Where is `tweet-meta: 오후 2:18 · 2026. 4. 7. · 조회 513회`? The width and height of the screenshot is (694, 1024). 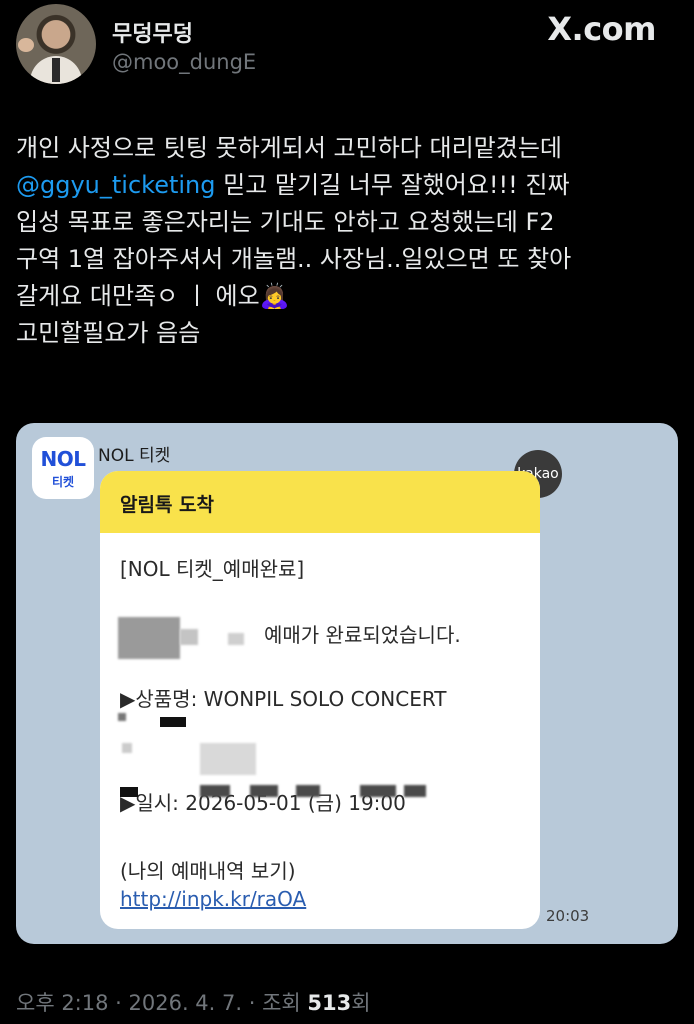
tweet-meta: 오후 2:18 · 2026. 4. 7. · 조회 513회 is located at coordinates (193, 1002).